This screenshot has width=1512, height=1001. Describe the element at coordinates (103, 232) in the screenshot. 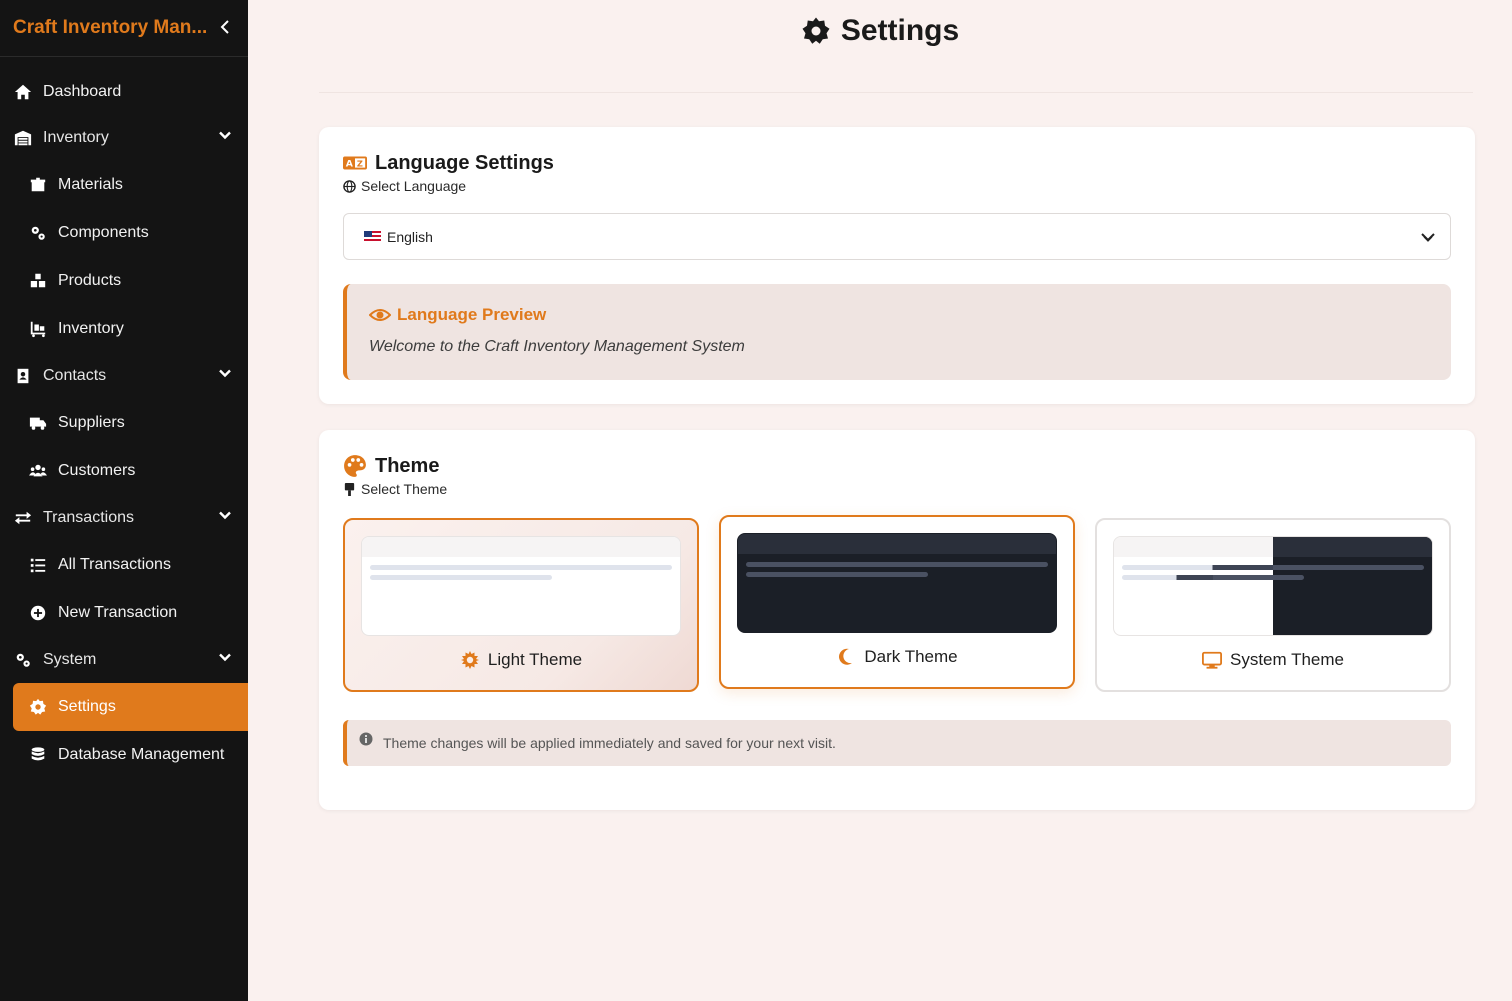

I see `sidebar-item-label: Components` at that location.